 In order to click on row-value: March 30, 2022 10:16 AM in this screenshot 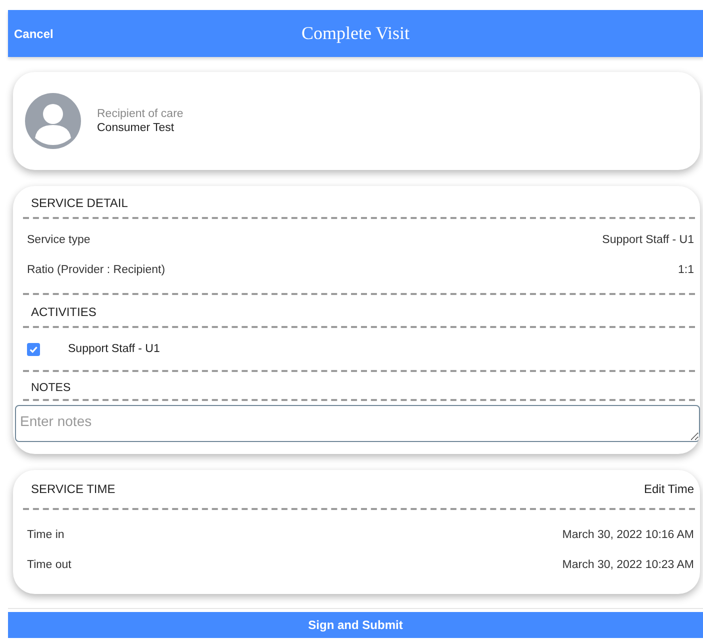, I will do `click(628, 535)`.